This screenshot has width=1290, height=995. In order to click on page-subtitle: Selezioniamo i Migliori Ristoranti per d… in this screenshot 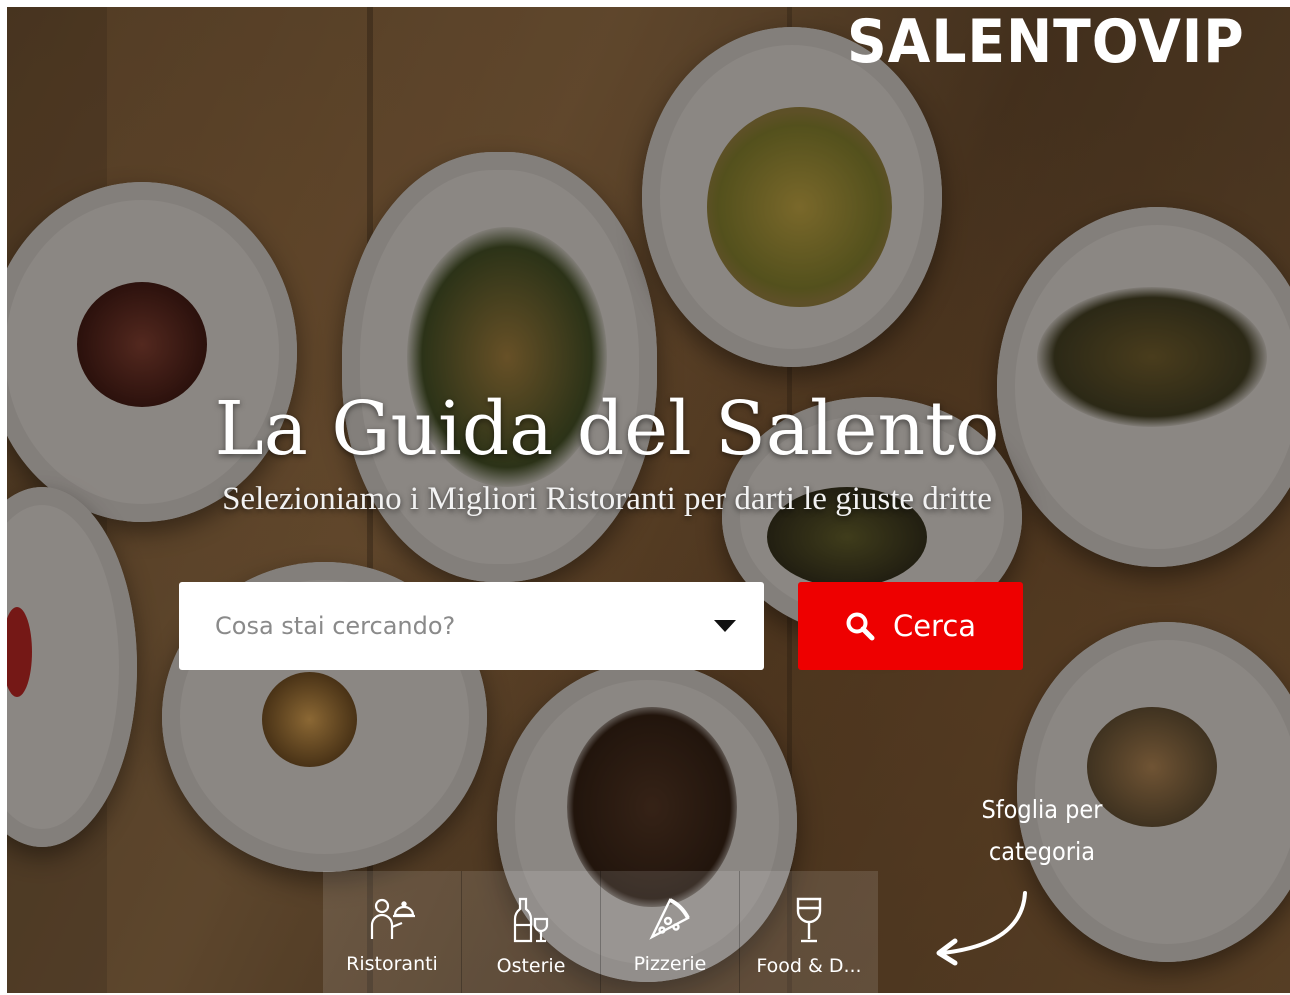, I will do `click(607, 499)`.